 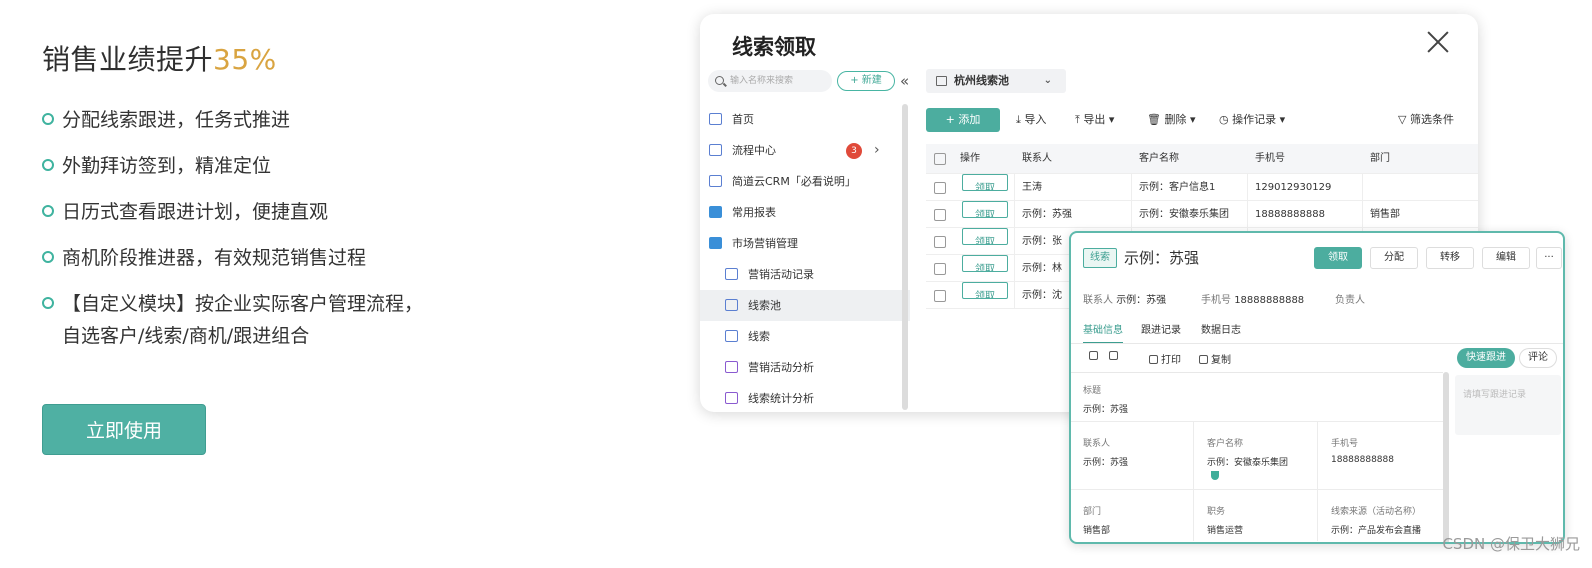 What do you see at coordinates (1511, 544) in the screenshot?
I see `watermark: CSDN @保卫大狮兄` at bounding box center [1511, 544].